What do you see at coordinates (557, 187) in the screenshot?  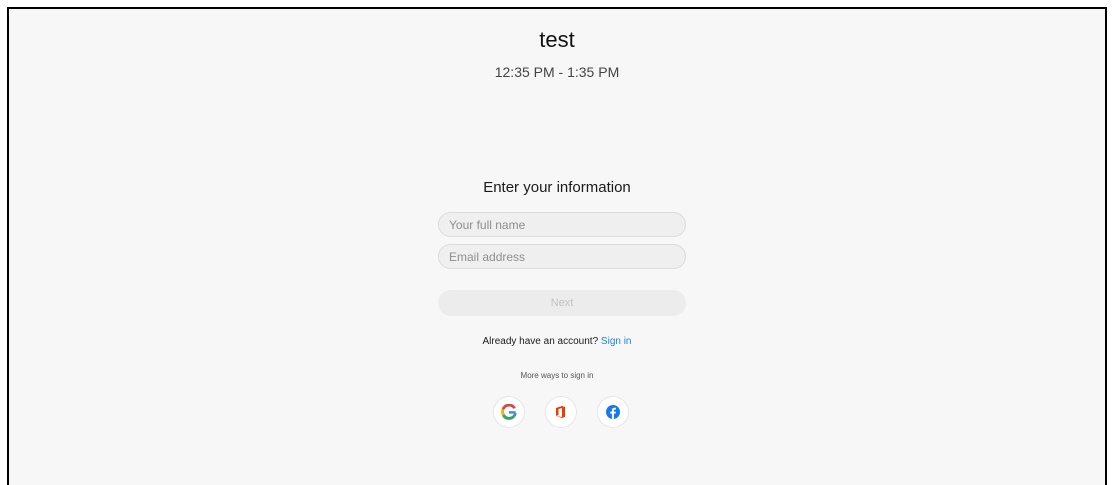 I see `form-heading: Enter your information` at bounding box center [557, 187].